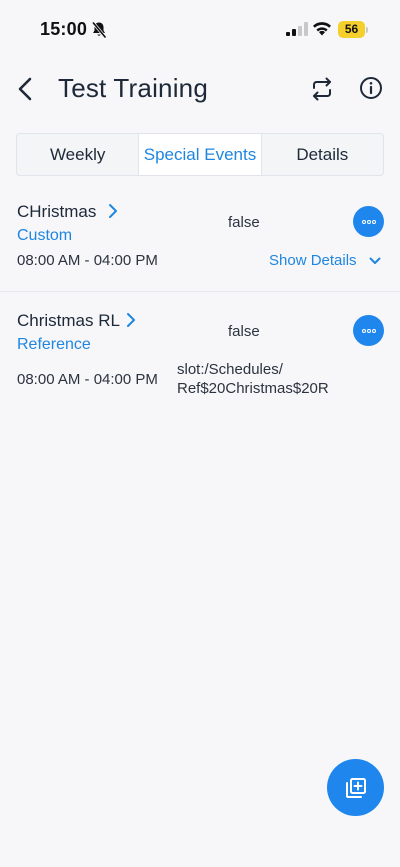 This screenshot has height=867, width=400. Describe the element at coordinates (230, 369) in the screenshot. I see `event-slot-path-line: slot:/Schedules/` at that location.